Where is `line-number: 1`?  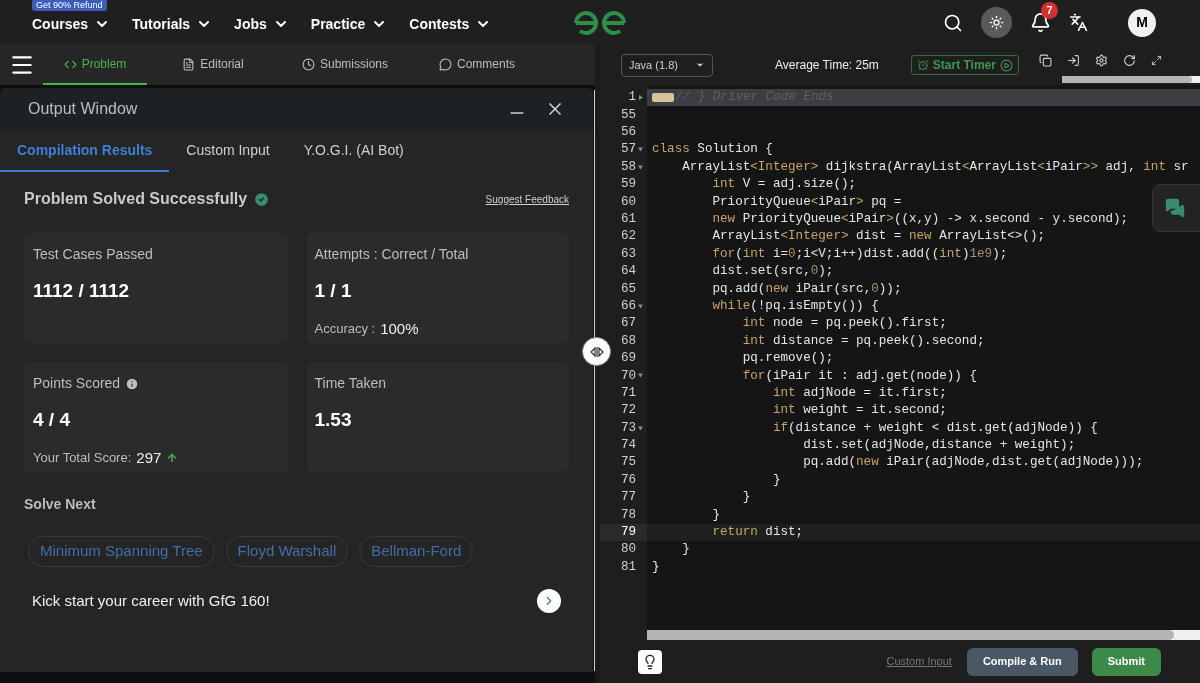
line-number: 1 is located at coordinates (632, 98).